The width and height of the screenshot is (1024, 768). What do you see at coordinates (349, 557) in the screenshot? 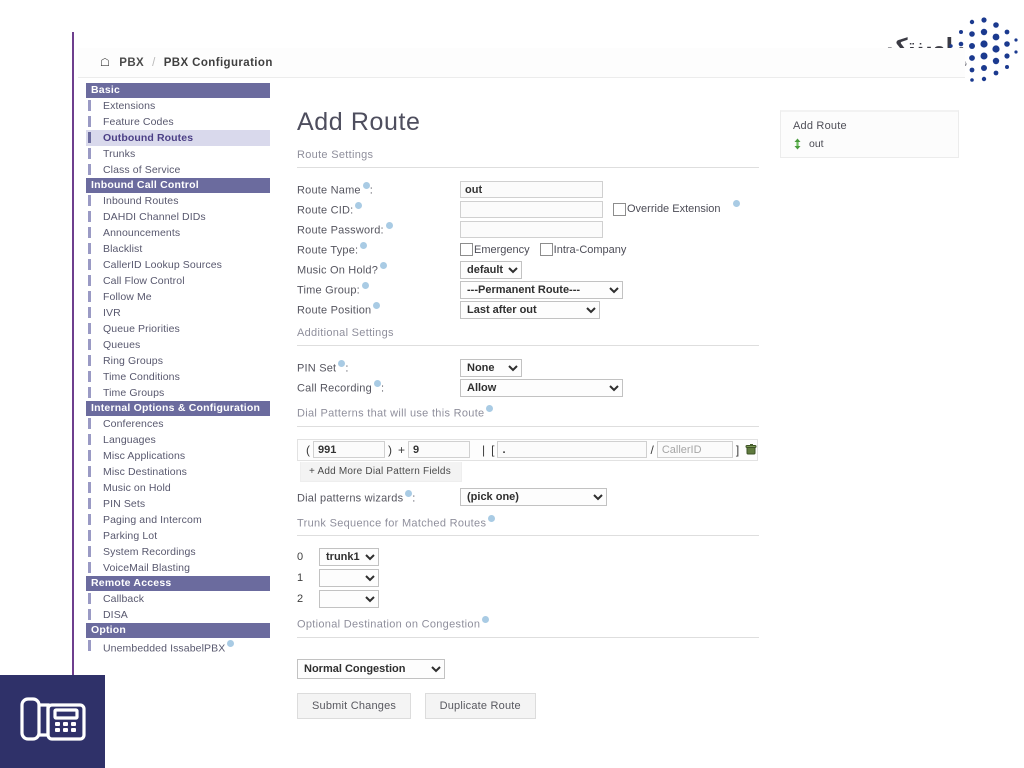
I see `trunk-select-0: trunk1` at bounding box center [349, 557].